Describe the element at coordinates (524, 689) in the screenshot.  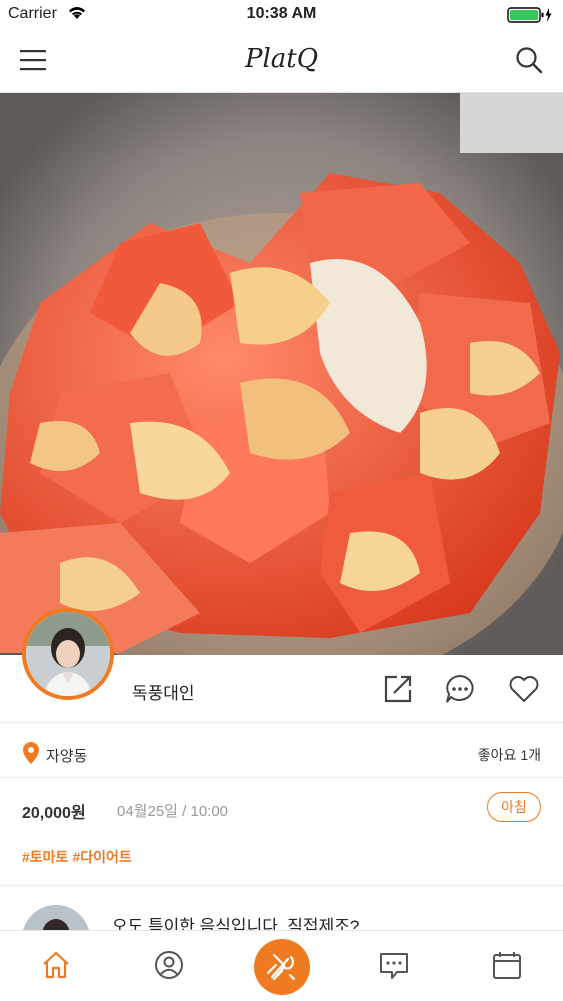
I see `heart-icon` at that location.